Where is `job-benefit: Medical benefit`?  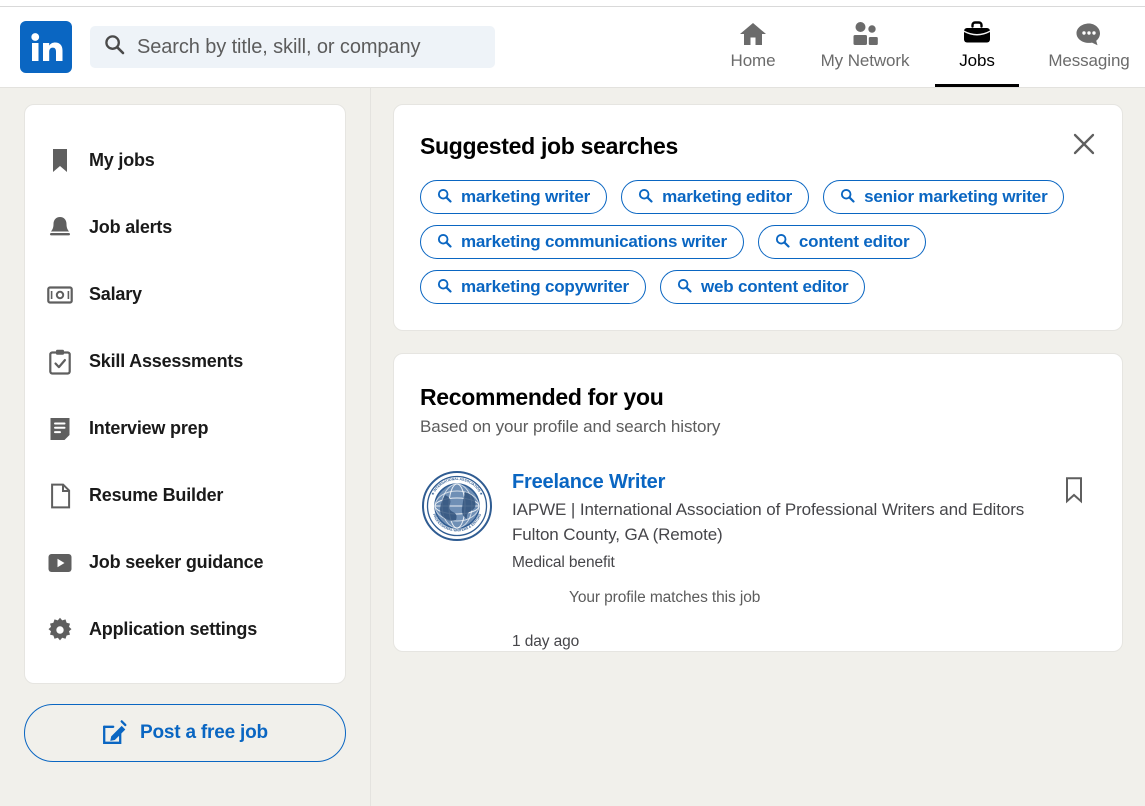
job-benefit: Medical benefit is located at coordinates (563, 563).